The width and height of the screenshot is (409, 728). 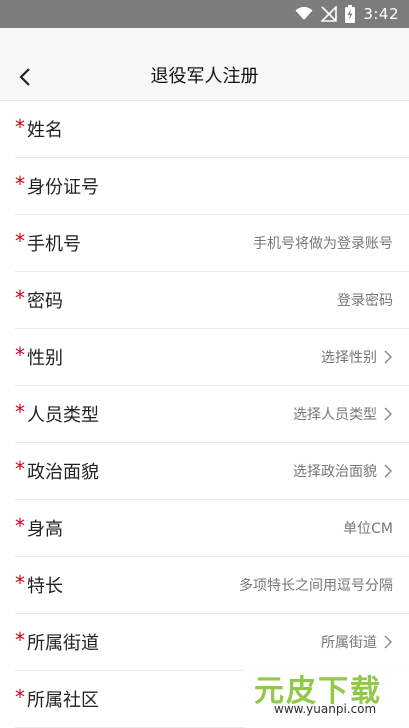 I want to click on form-row-height: * 身高 单位CM, so click(x=212, y=528).